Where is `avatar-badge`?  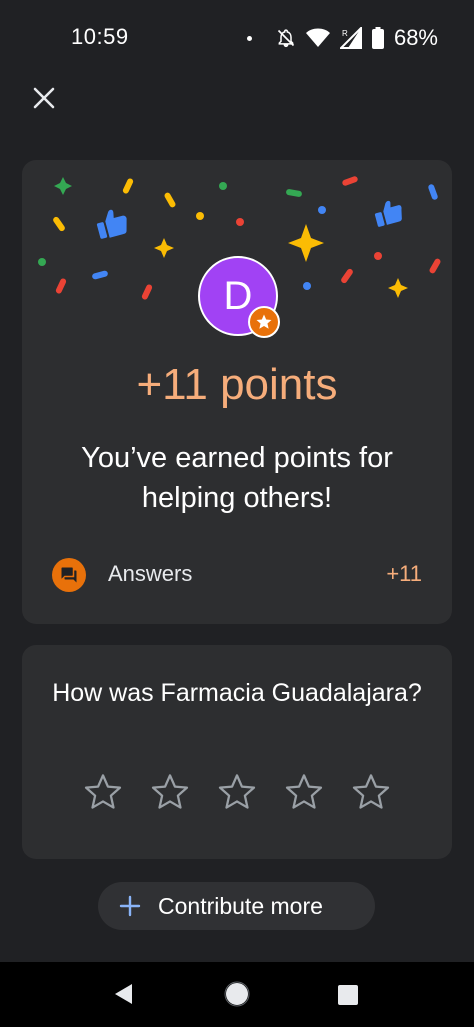 avatar-badge is located at coordinates (264, 322).